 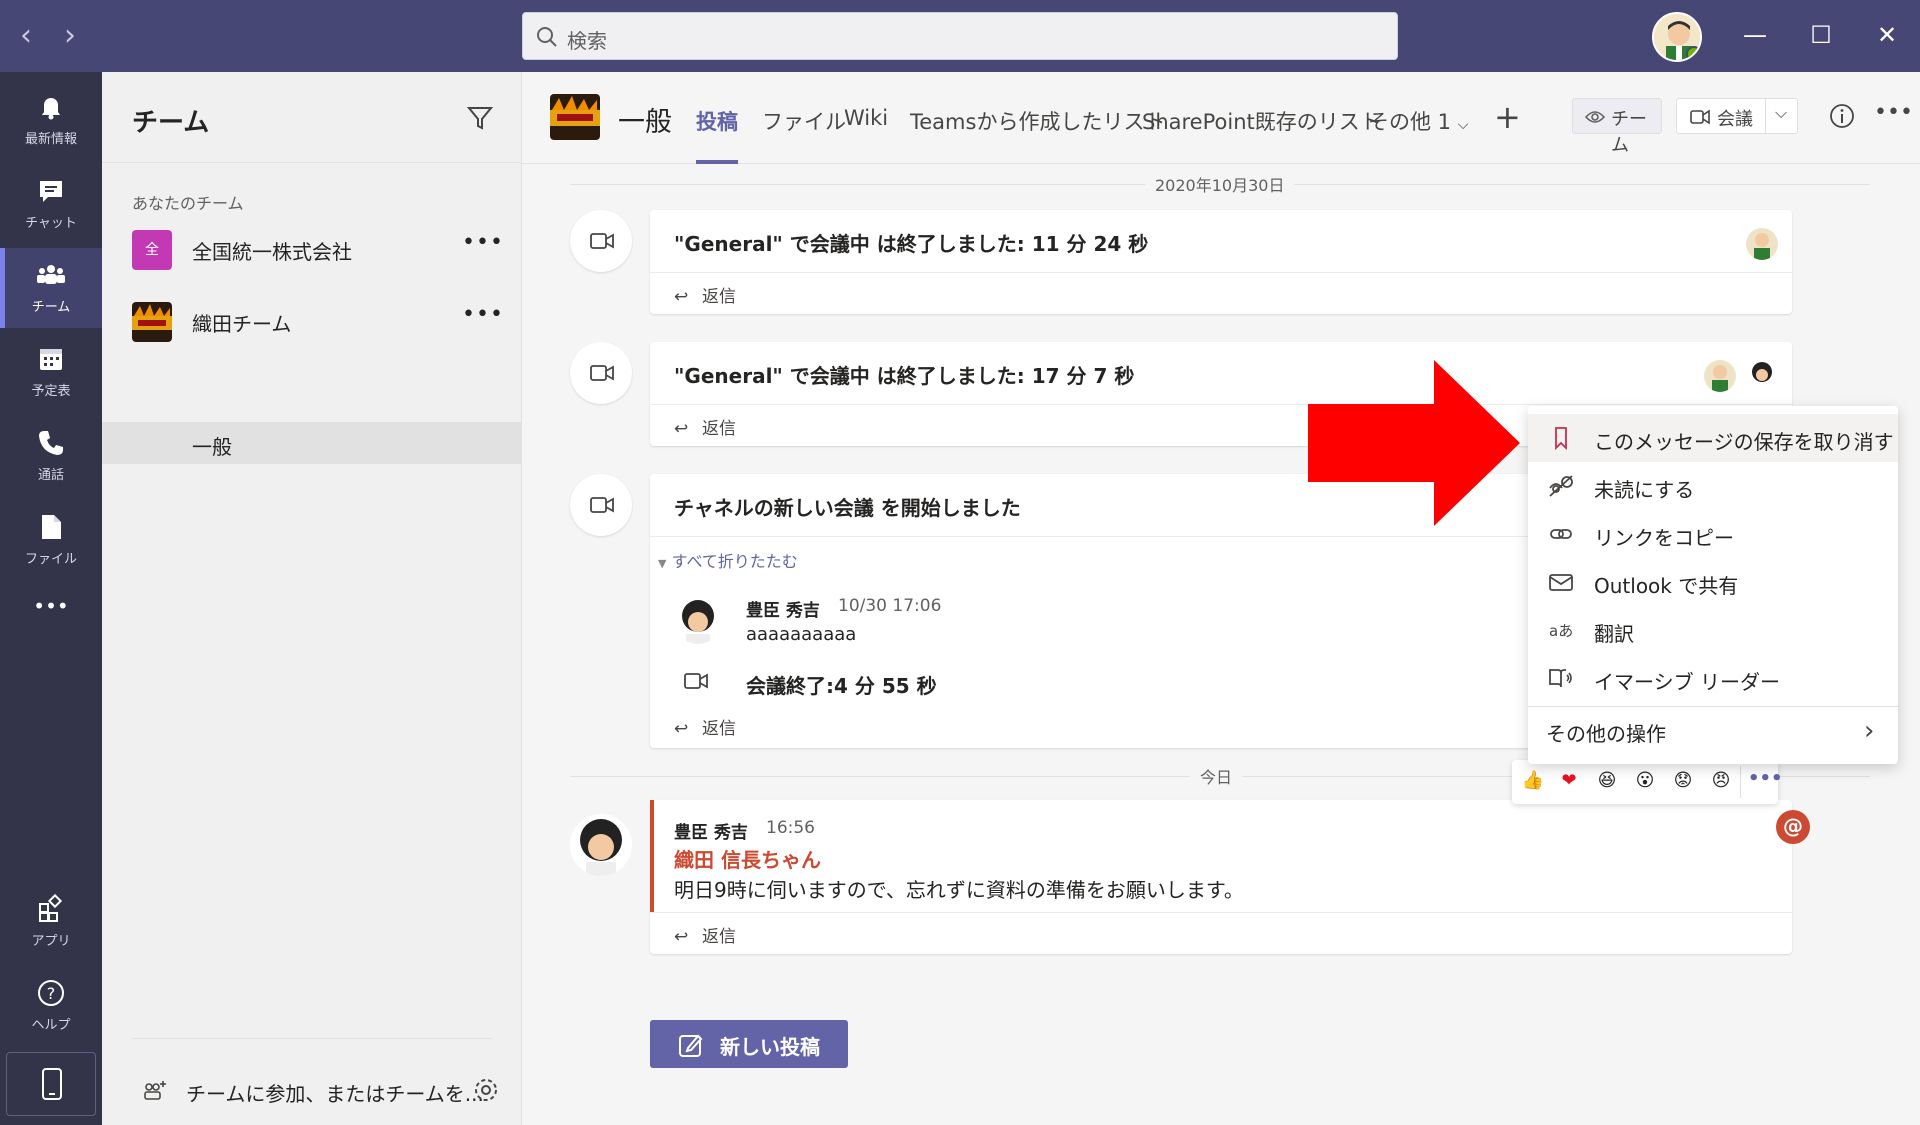 What do you see at coordinates (1713, 438) in the screenshot?
I see `menu-item-unsave: このメッセージの保存を取り消す` at bounding box center [1713, 438].